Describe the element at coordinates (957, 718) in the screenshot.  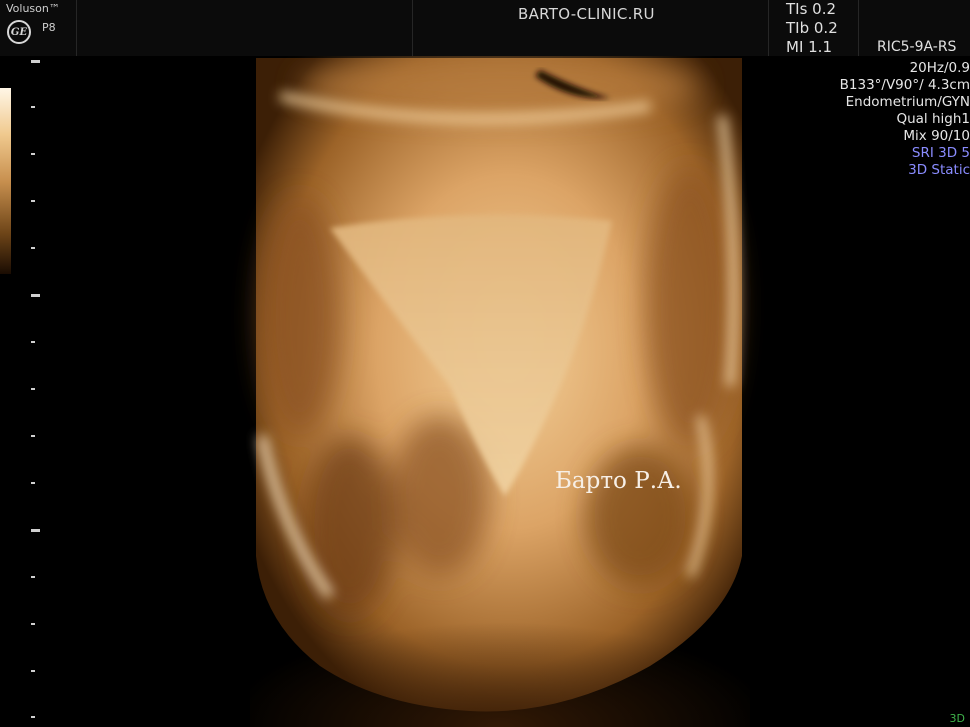
I see `mode-indicator: 3D` at that location.